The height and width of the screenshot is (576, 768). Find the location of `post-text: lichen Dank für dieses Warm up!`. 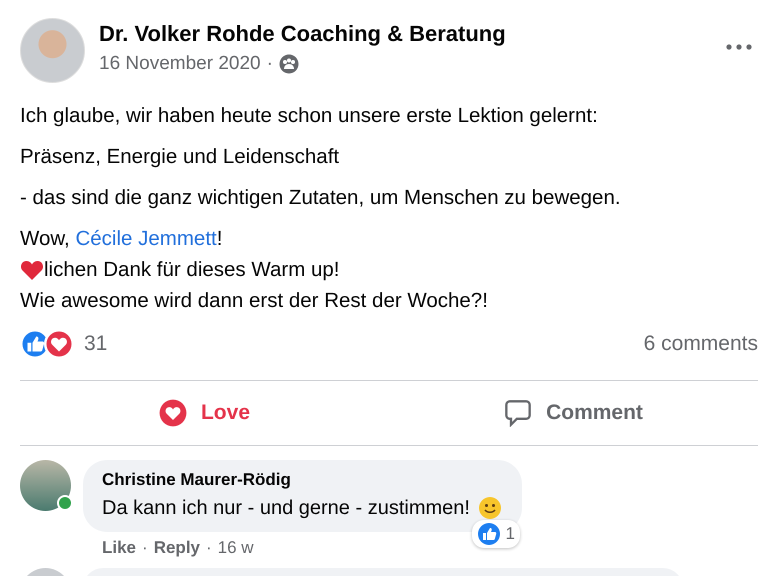

post-text: lichen Dank für dieses Warm up! is located at coordinates (192, 270).